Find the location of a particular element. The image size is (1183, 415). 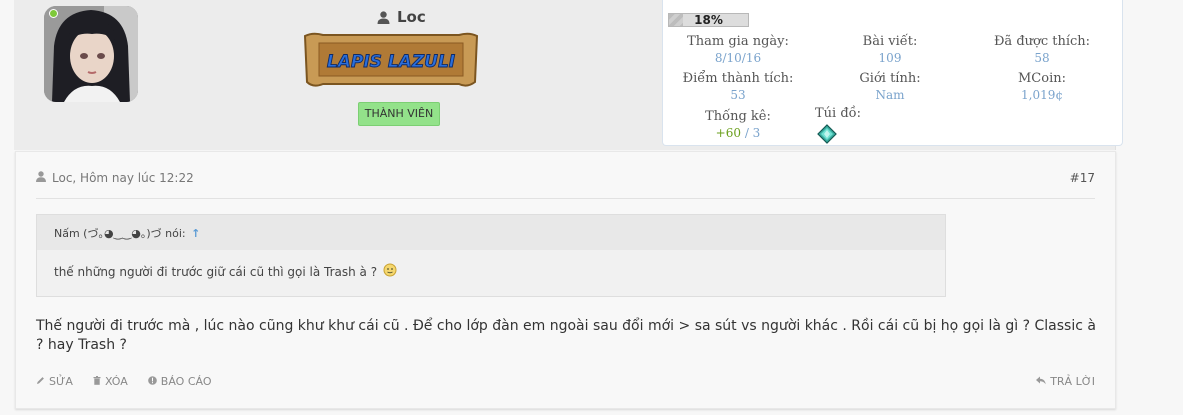

progress-bar: 18% is located at coordinates (708, 20).